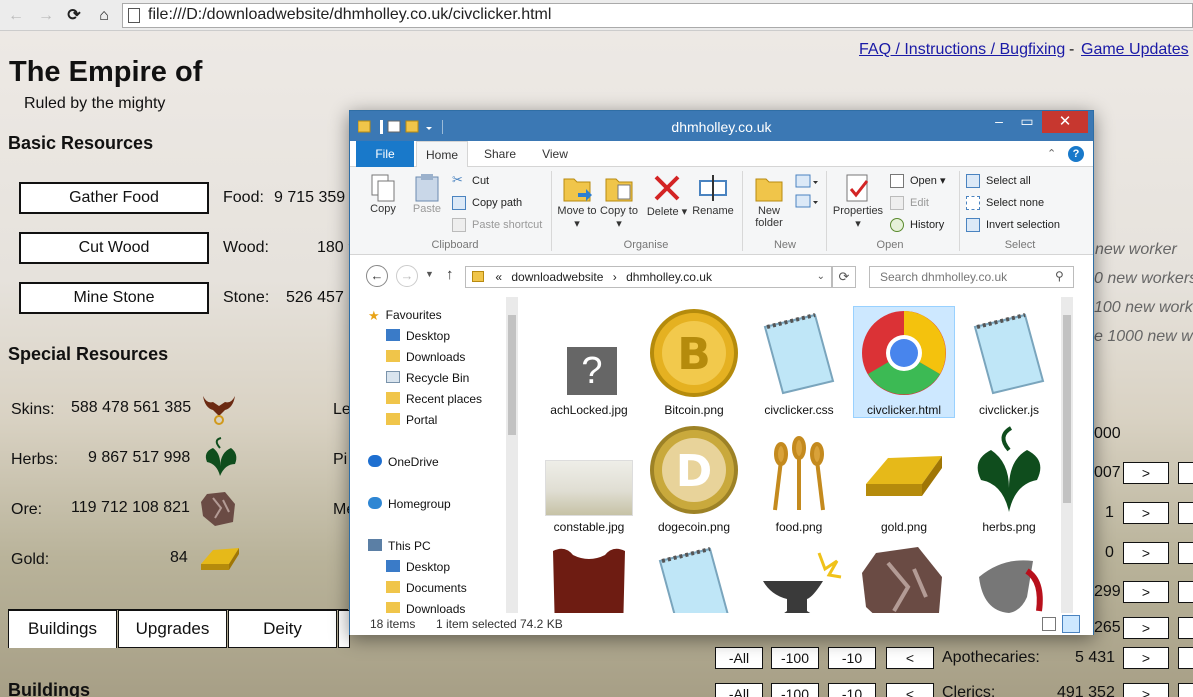 Image resolution: width=1193 pixels, height=697 pixels. Describe the element at coordinates (1135, 50) in the screenshot. I see `game-updates-link: Game Updates` at that location.